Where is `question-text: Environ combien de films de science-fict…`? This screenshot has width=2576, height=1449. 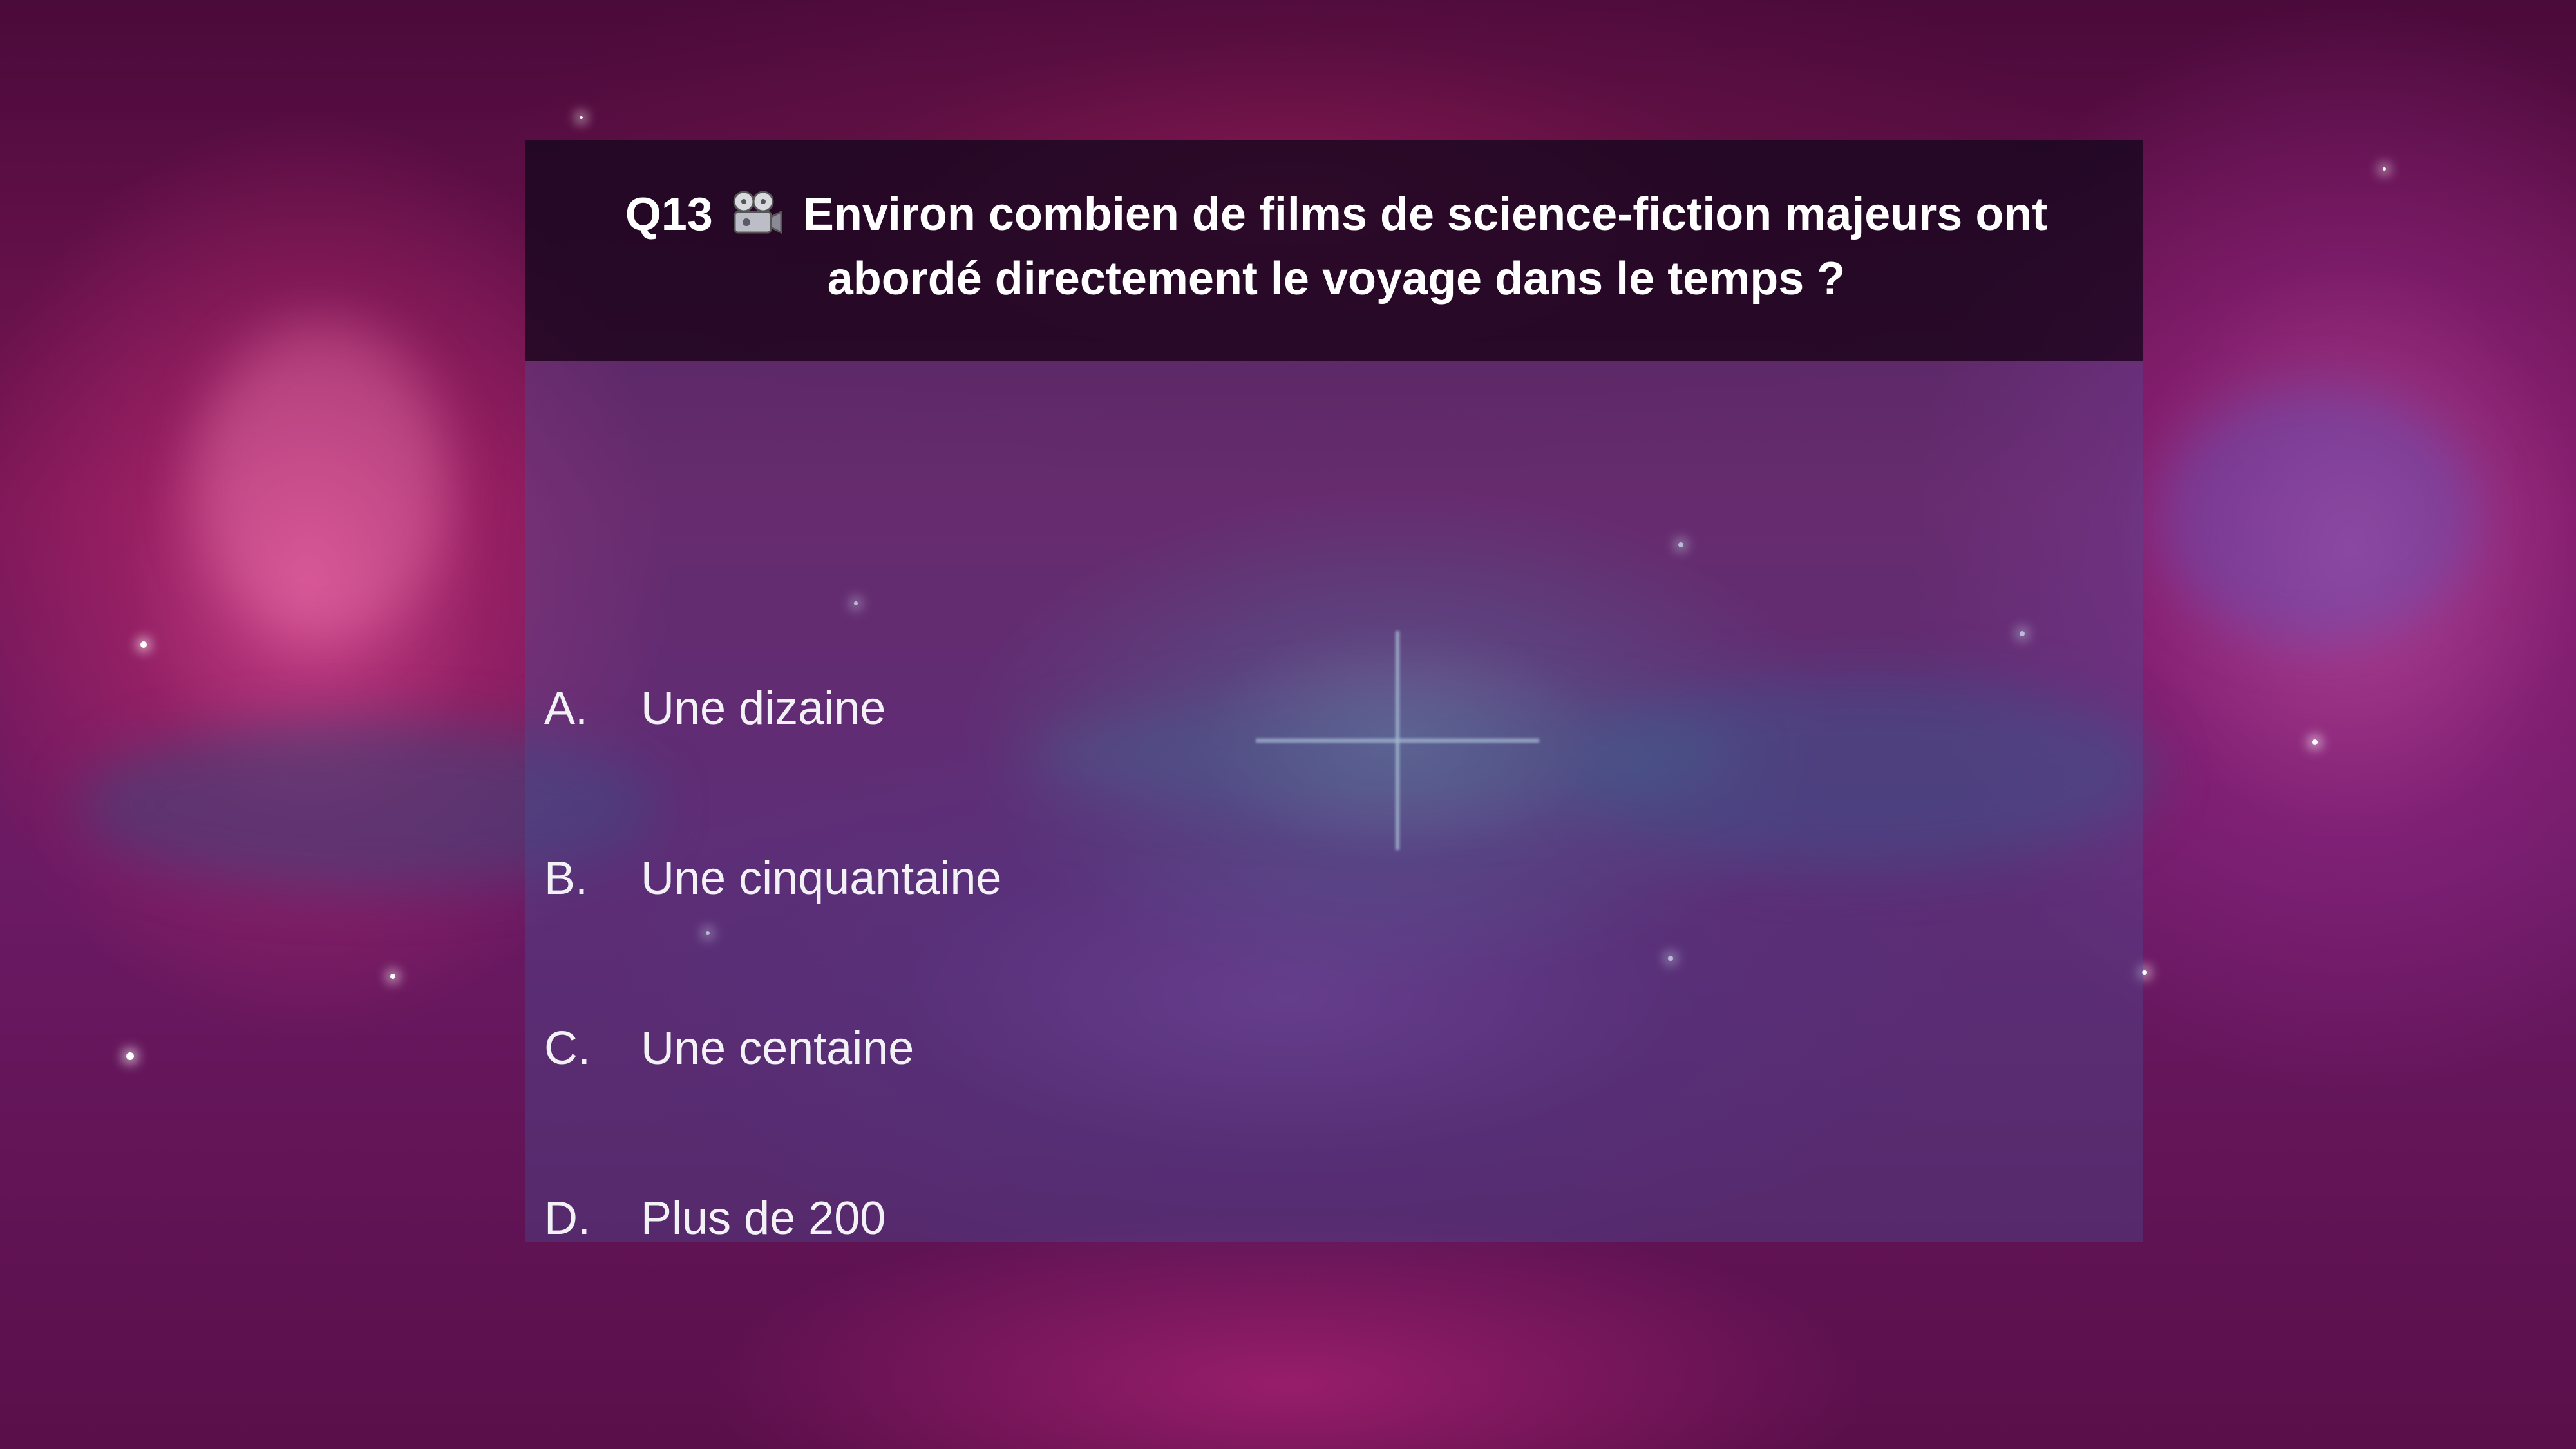 question-text: Environ combien de films de science-fict… is located at coordinates (1425, 247).